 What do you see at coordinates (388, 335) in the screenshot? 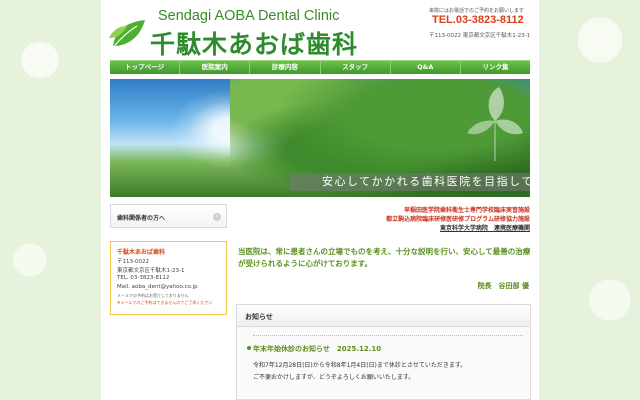
I see `news-divider` at bounding box center [388, 335].